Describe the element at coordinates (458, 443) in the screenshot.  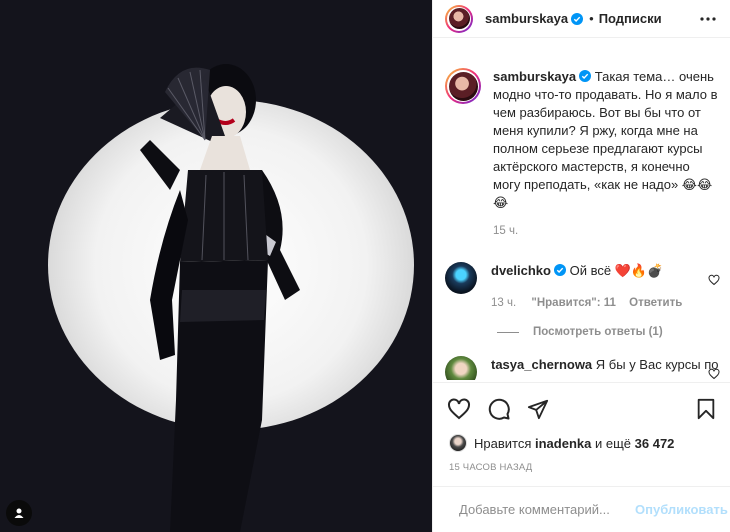
I see `liker-avatar` at that location.